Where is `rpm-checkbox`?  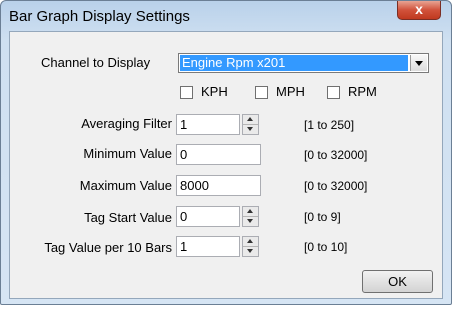 rpm-checkbox is located at coordinates (333, 92).